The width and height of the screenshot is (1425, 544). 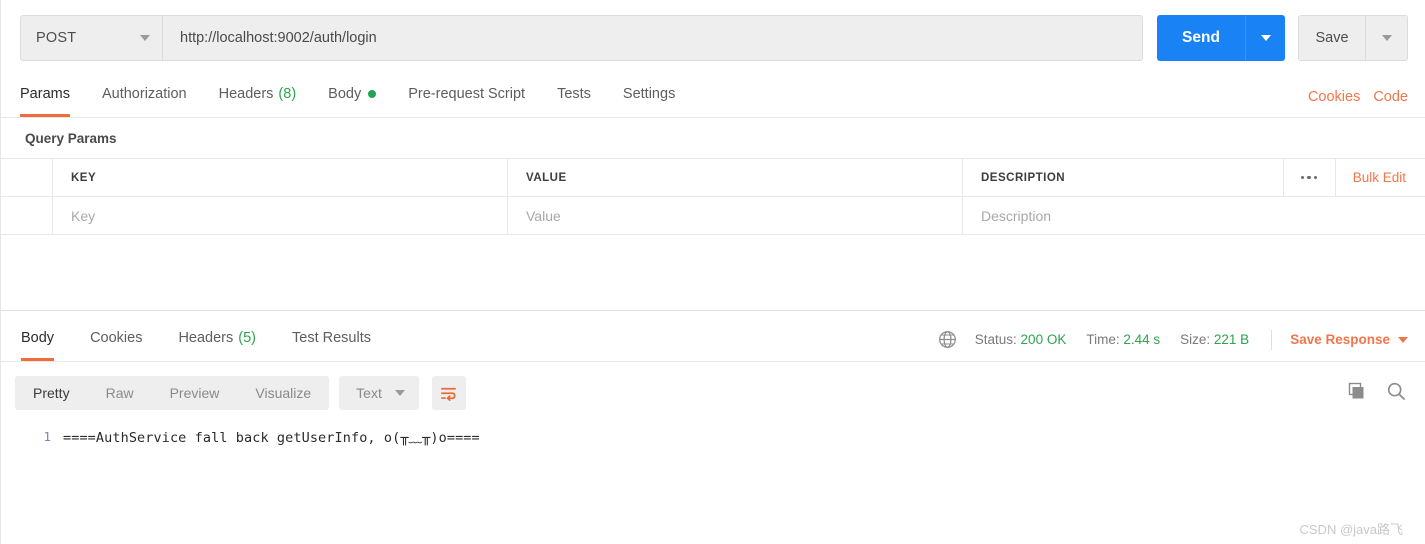 I want to click on tab-count: (8), so click(x=287, y=94).